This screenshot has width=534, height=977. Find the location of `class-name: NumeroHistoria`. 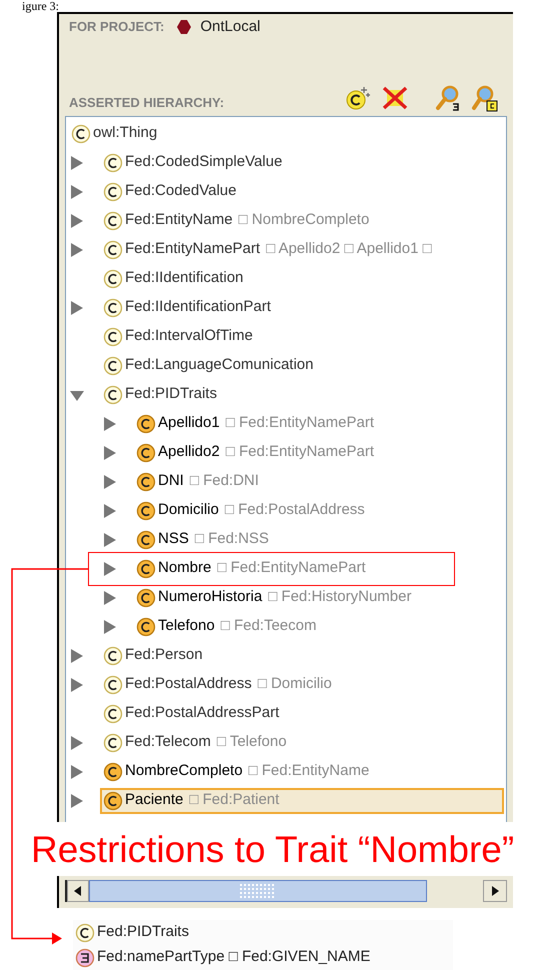

class-name: NumeroHistoria is located at coordinates (210, 597).